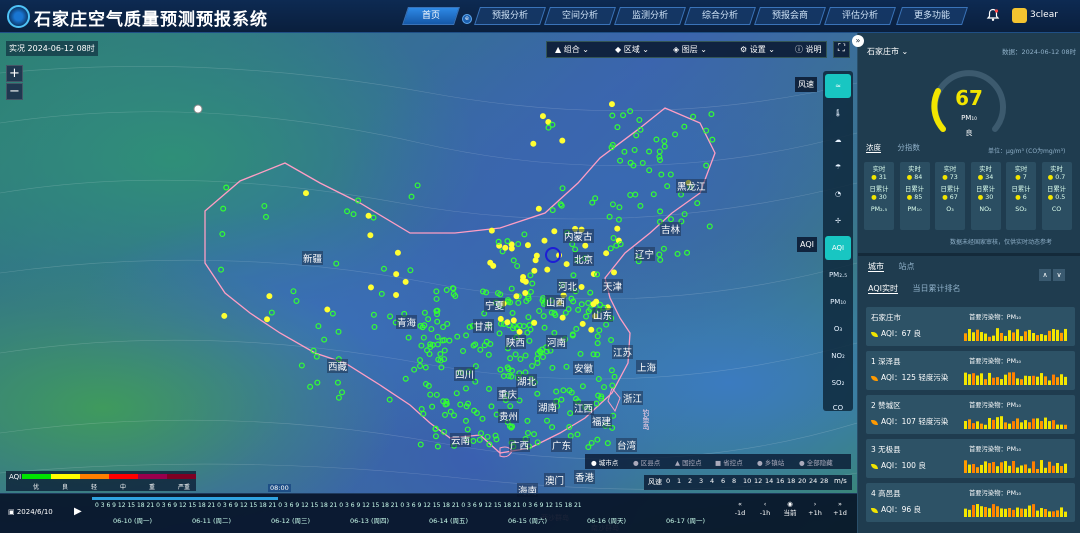 Image resolution: width=1080 pixels, height=533 pixels. I want to click on fullscreen-icon: ⛶, so click(841, 49).